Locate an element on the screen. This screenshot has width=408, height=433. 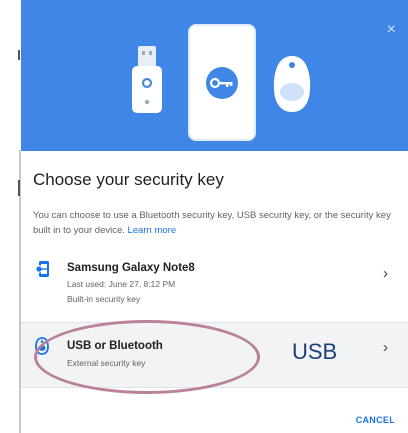
cancel-button: CANCEL is located at coordinates (375, 420).